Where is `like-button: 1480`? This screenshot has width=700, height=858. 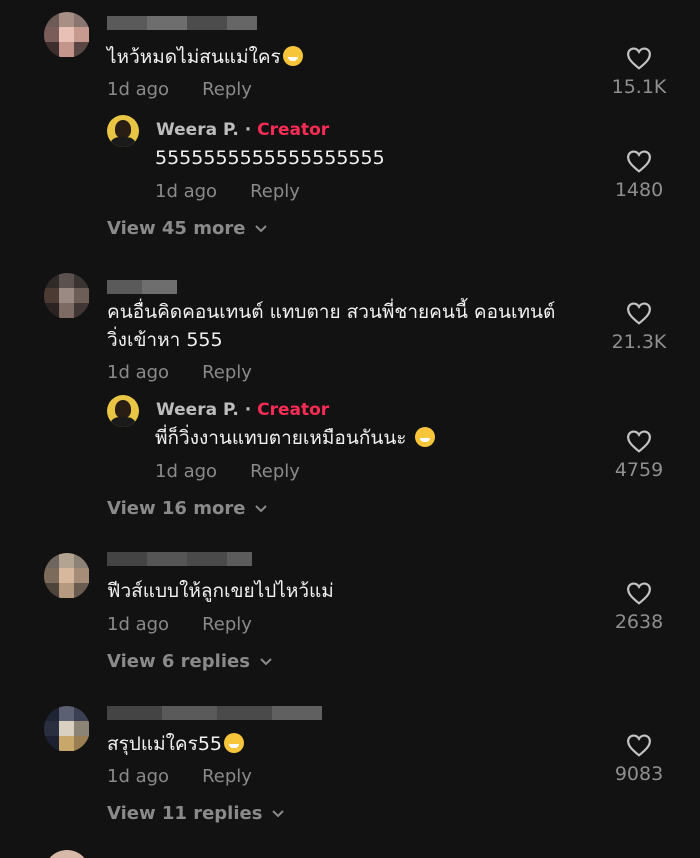 like-button: 1480 is located at coordinates (639, 175).